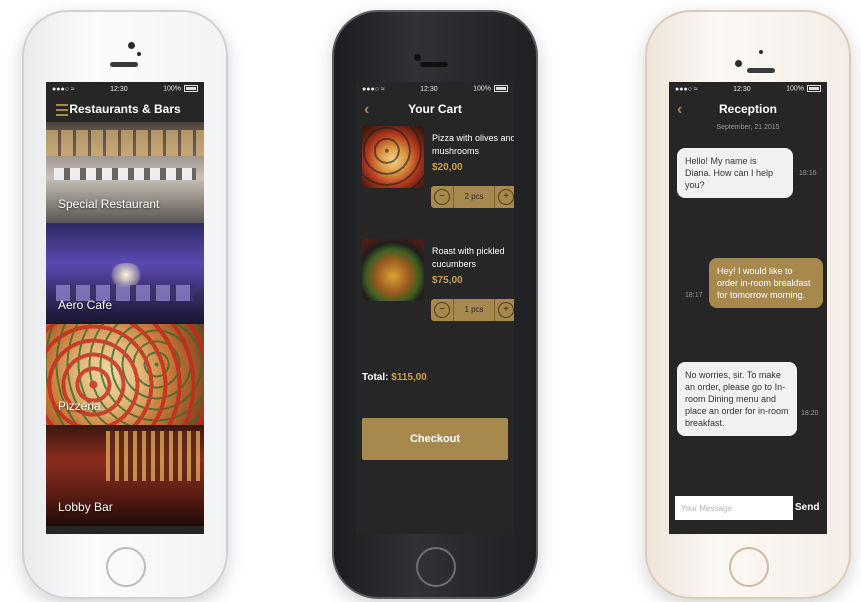 This screenshot has height=602, width=861. What do you see at coordinates (473, 144) in the screenshot?
I see `item-name: Pizza with olives and mushrooms` at bounding box center [473, 144].